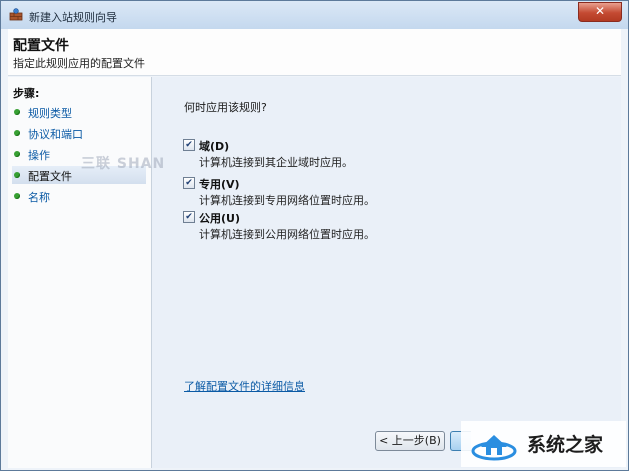 This screenshot has width=629, height=471. I want to click on watermark-text: 系统之家, so click(565, 445).